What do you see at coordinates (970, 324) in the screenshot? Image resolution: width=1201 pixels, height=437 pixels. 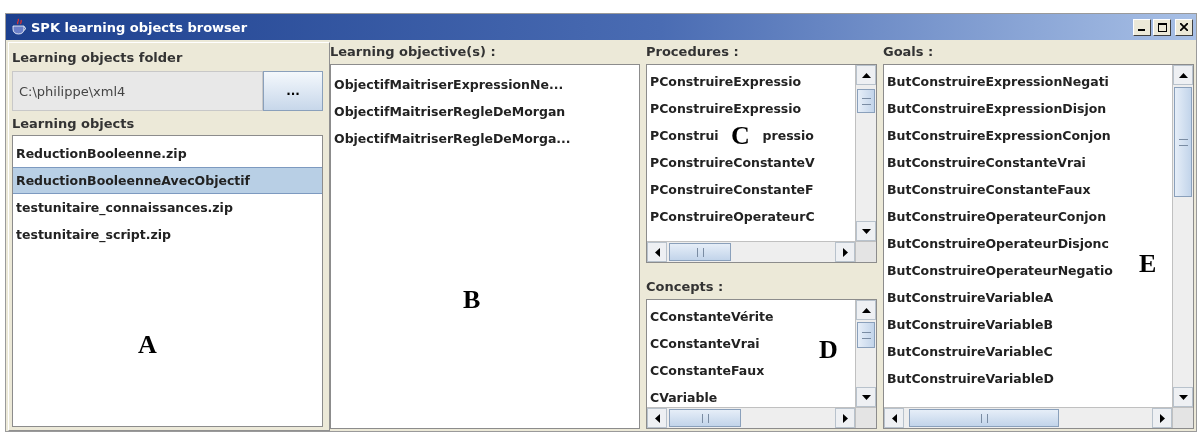 I see `list-item: ButConstruireVariableB` at bounding box center [970, 324].